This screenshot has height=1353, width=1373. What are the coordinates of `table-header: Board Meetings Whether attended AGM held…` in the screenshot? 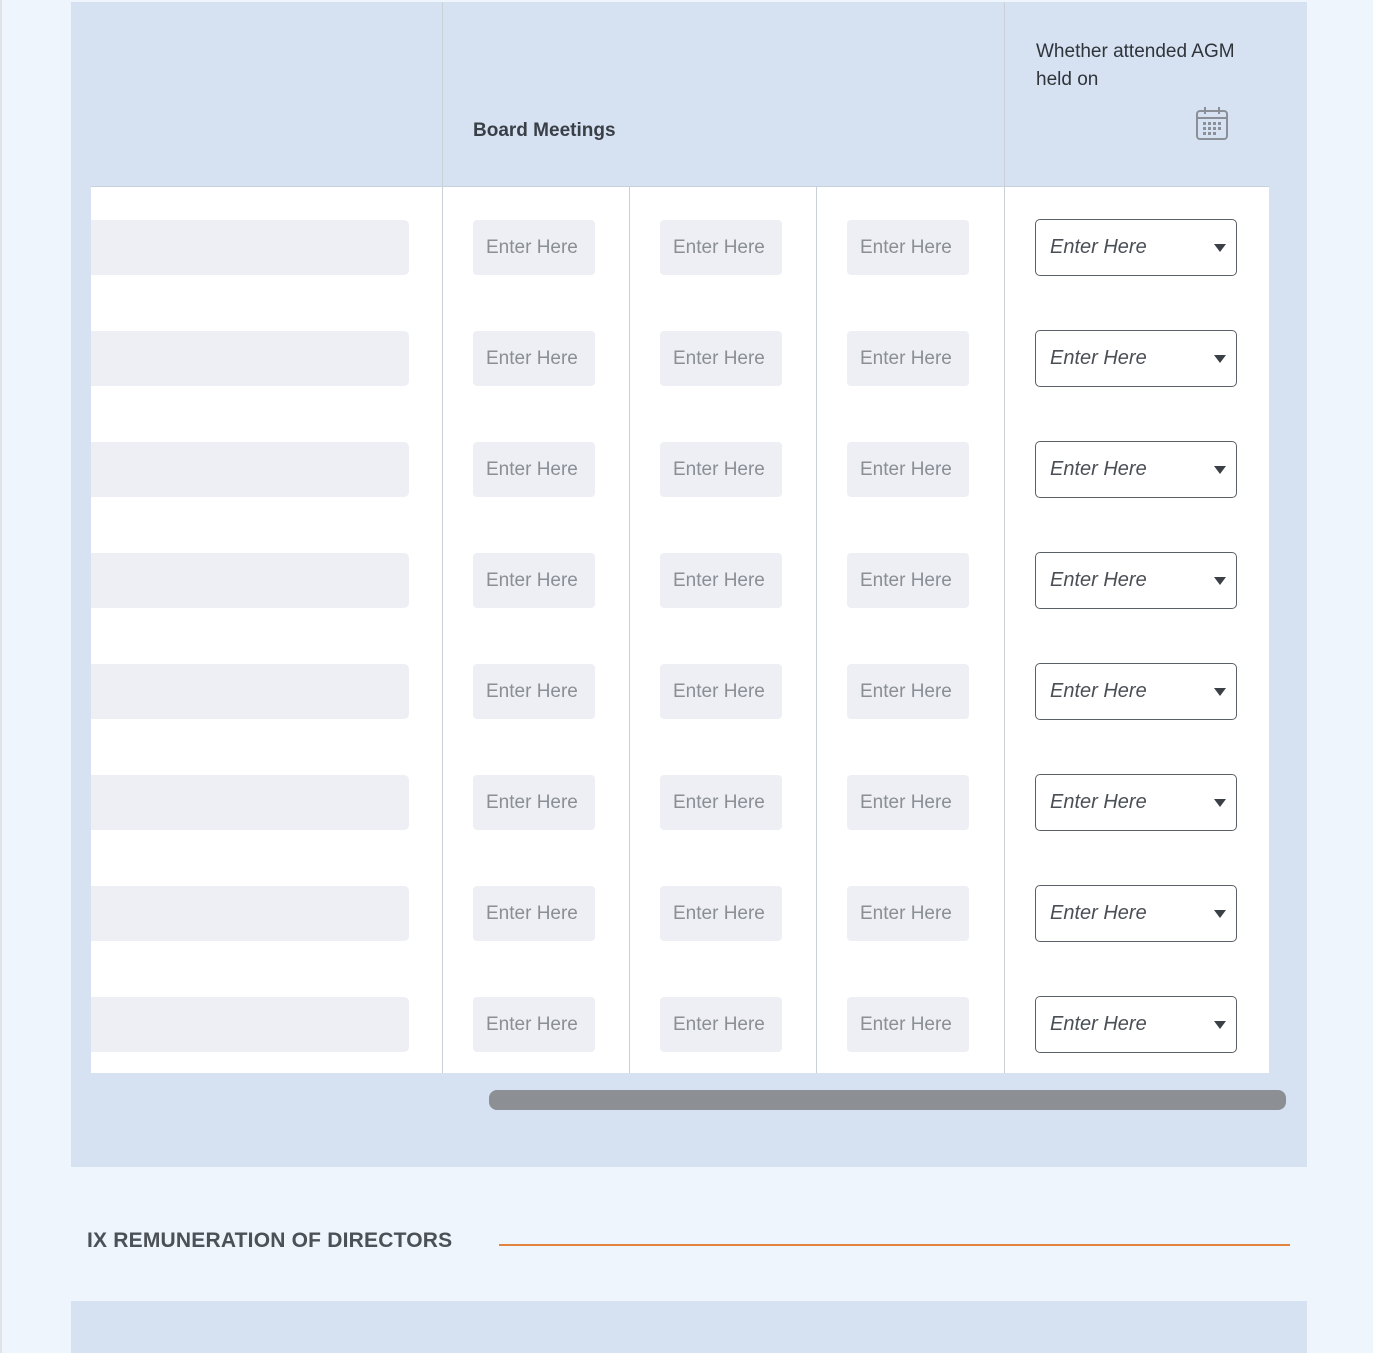 It's located at (680, 94).